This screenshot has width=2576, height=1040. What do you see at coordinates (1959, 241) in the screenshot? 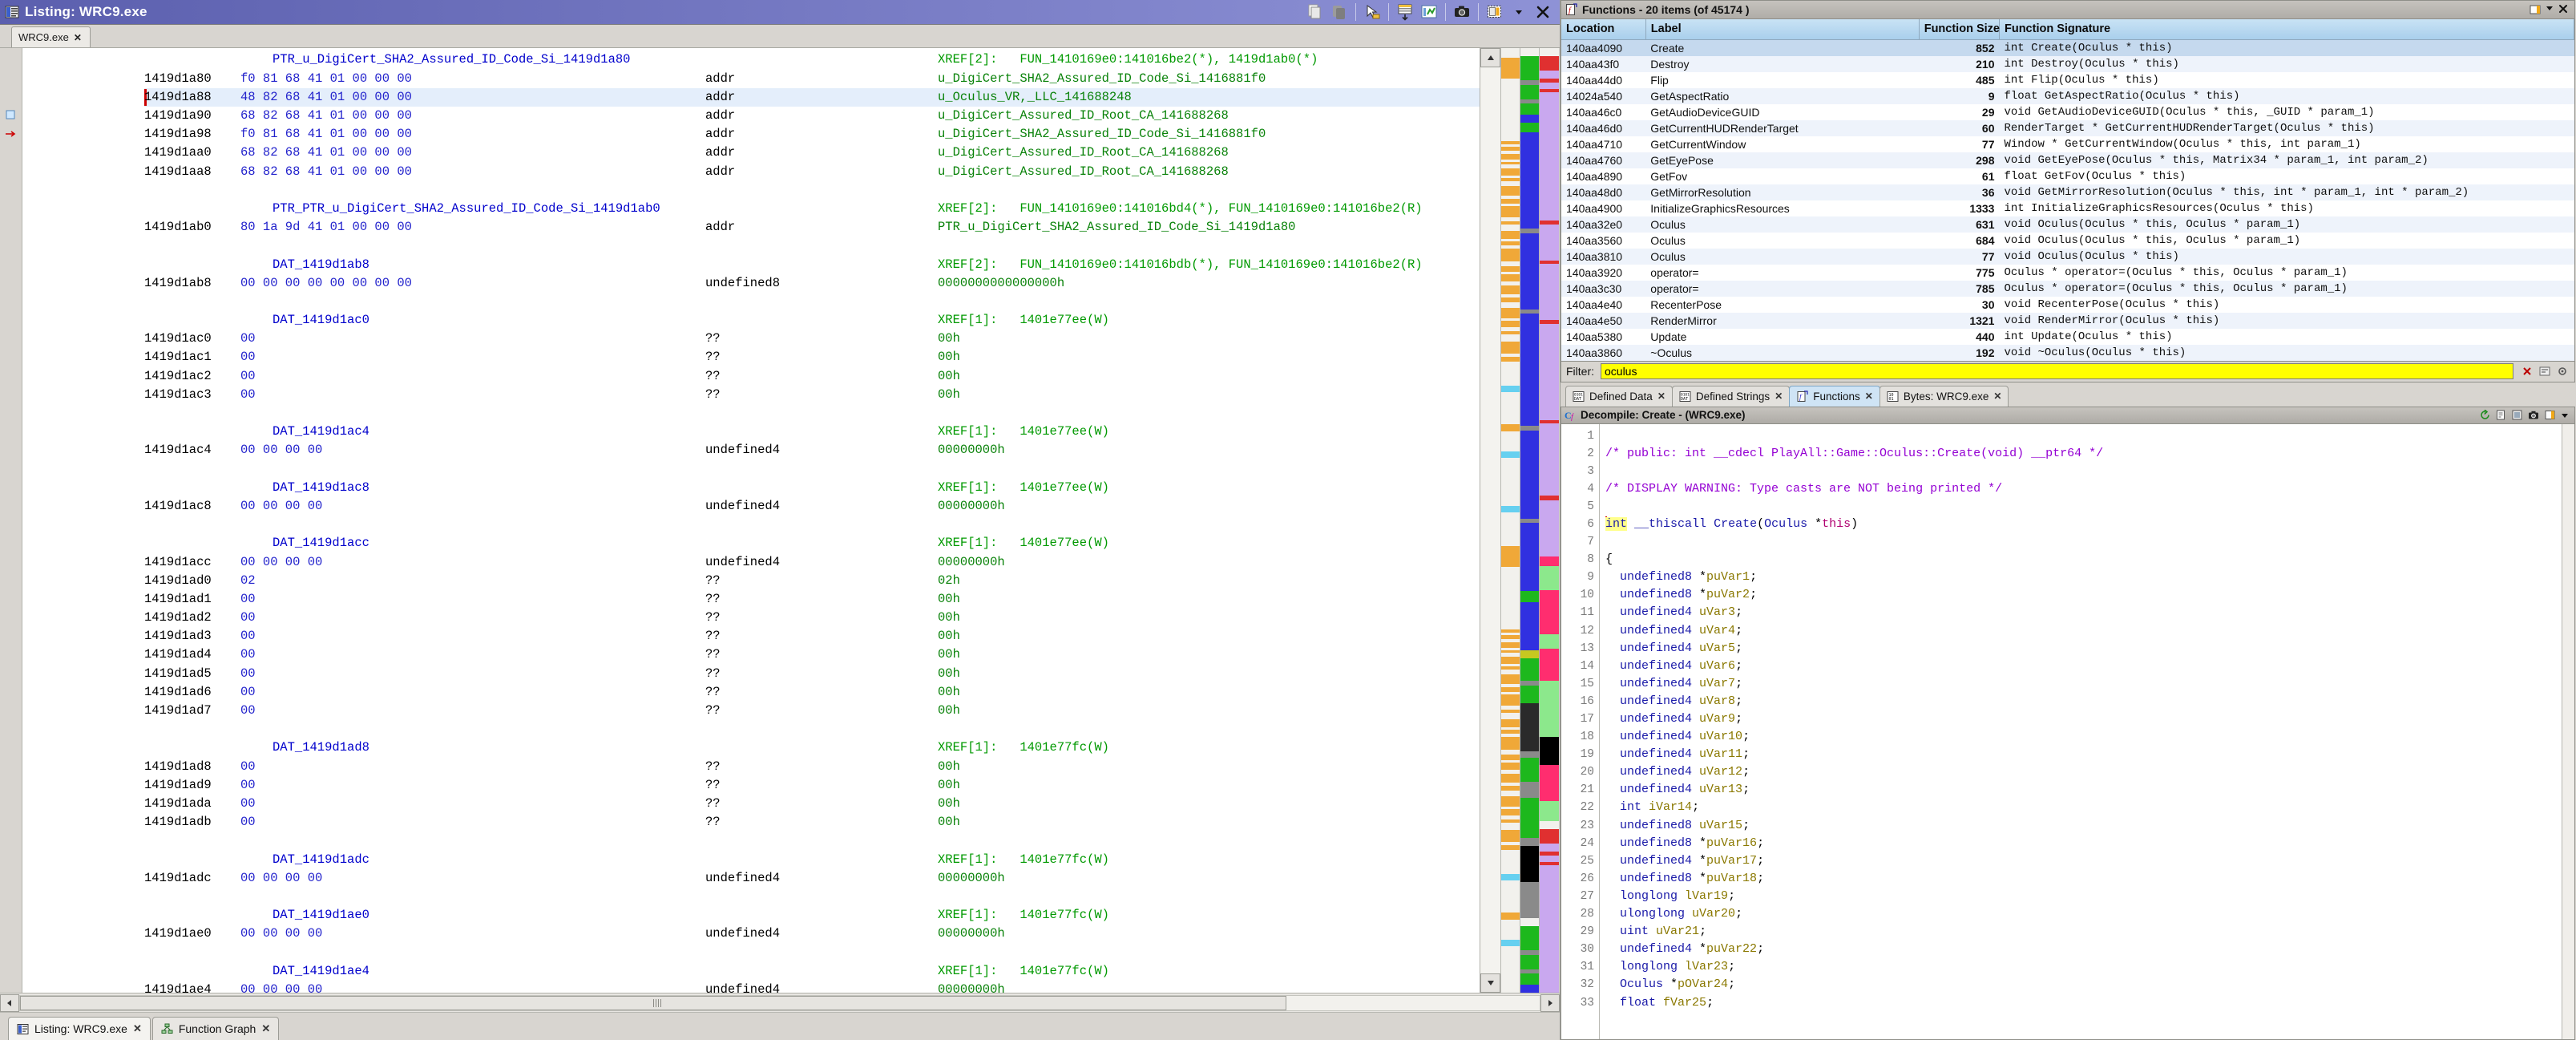
I see `function-size: 684` at bounding box center [1959, 241].